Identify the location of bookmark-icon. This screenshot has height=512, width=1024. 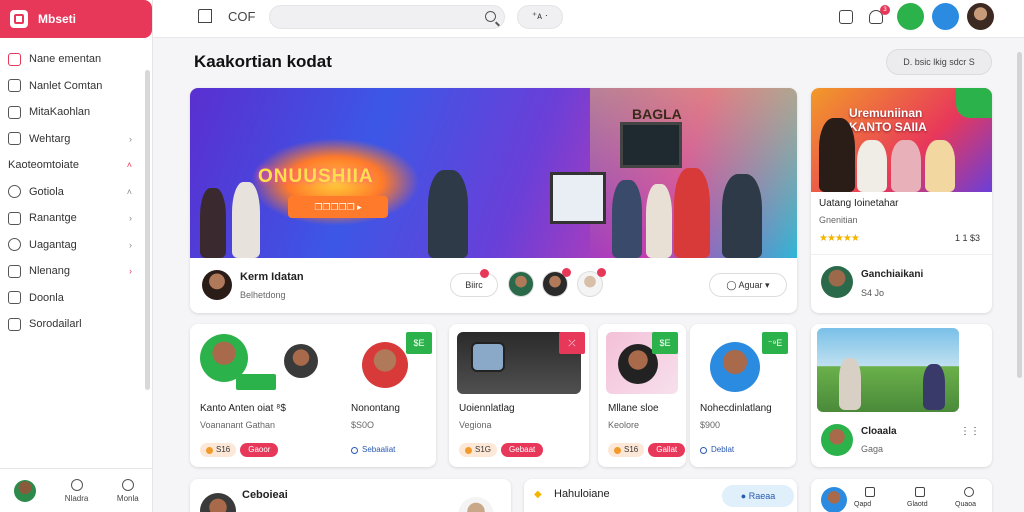
(846, 16).